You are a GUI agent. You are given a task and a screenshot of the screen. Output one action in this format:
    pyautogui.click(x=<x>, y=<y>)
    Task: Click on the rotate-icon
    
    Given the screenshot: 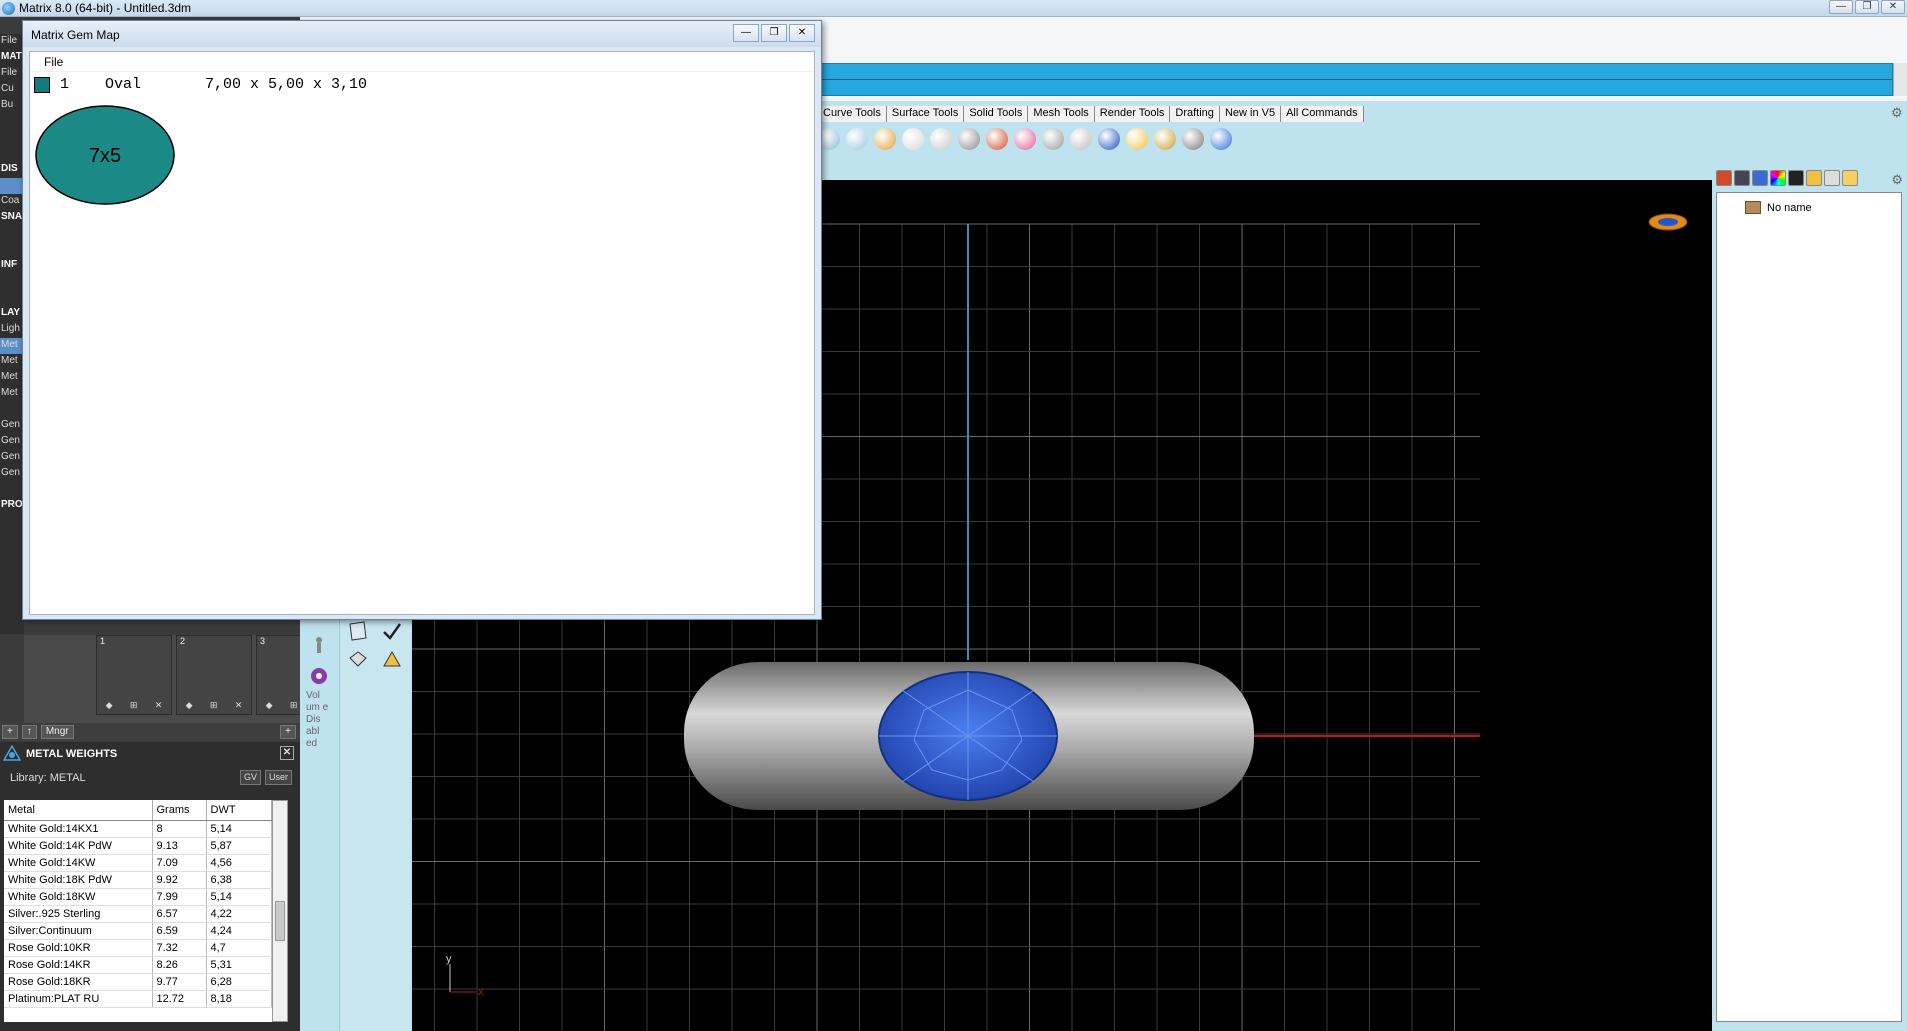 What is the action you would take?
    pyautogui.click(x=857, y=139)
    